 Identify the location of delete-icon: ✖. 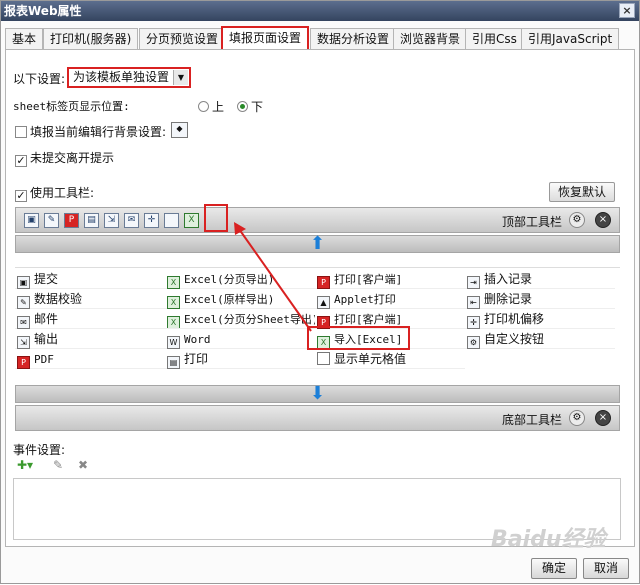
(83, 465).